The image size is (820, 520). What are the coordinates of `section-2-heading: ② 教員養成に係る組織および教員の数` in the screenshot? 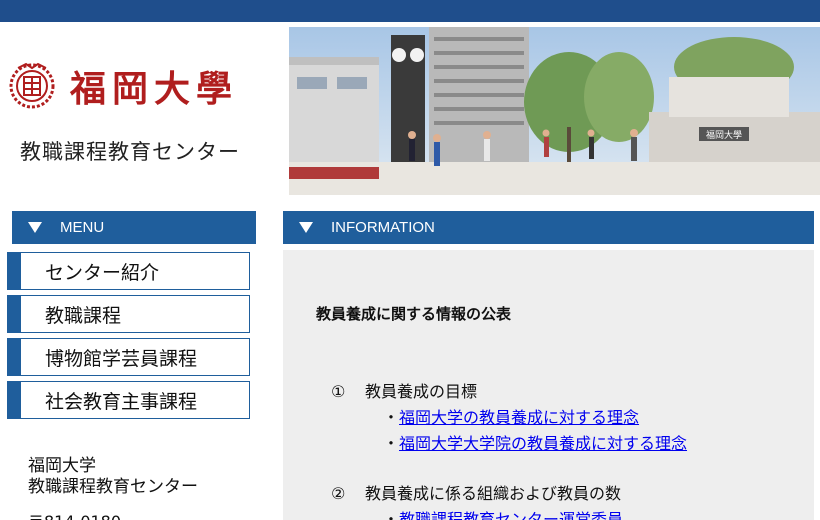 It's located at (476, 493).